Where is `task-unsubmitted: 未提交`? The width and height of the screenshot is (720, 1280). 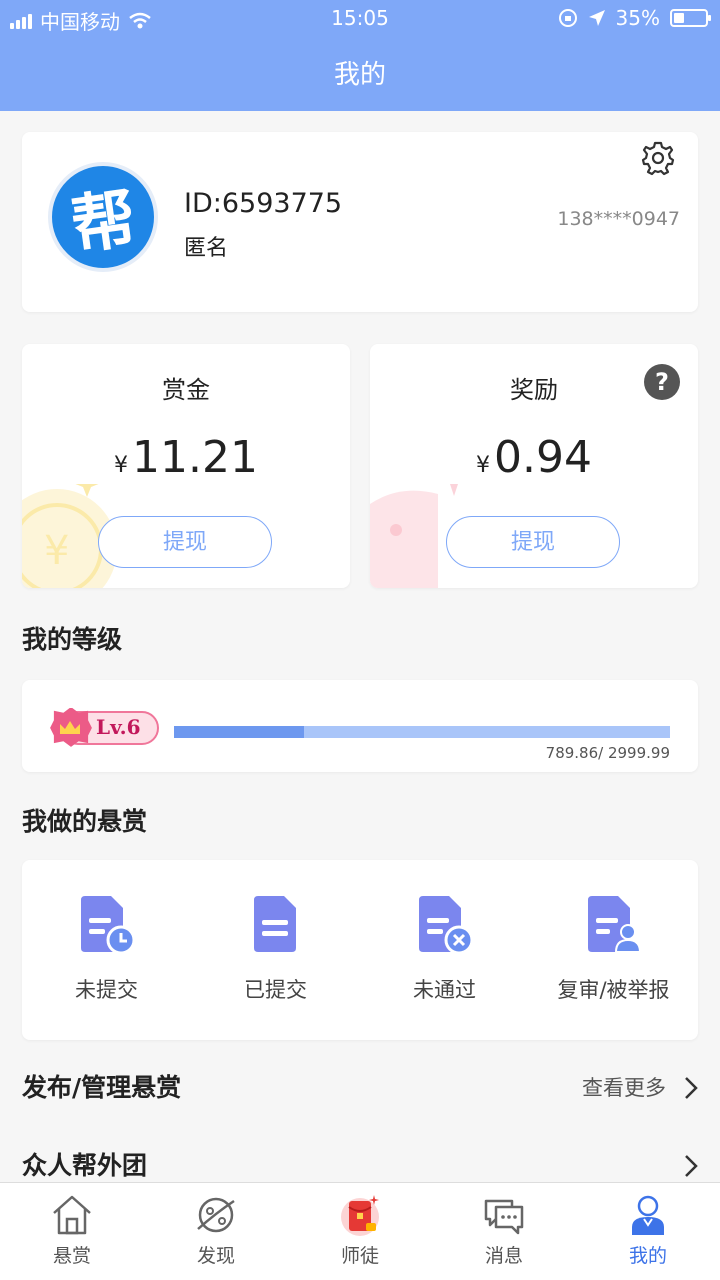
task-unsubmitted: 未提交 is located at coordinates (106, 950).